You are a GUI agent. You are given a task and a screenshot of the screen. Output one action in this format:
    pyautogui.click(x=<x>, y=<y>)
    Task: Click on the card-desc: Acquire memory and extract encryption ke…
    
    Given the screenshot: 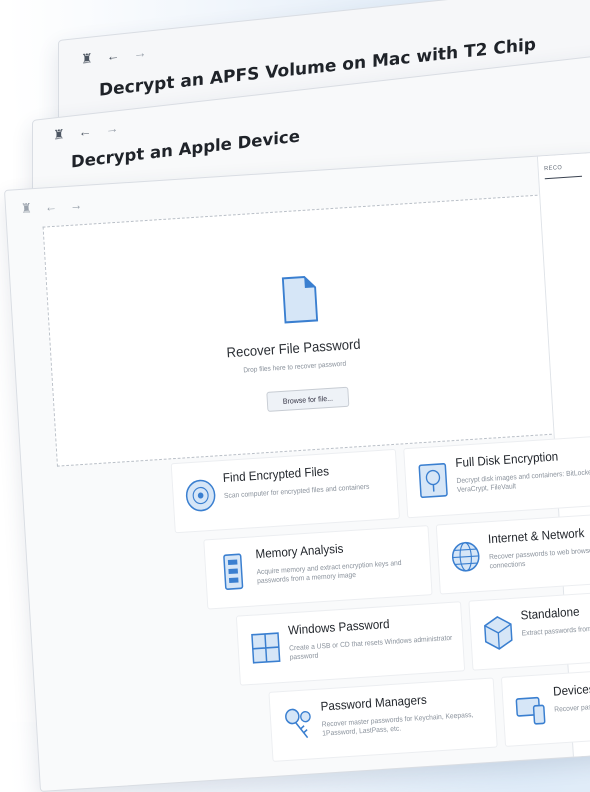 What is the action you would take?
    pyautogui.click(x=329, y=571)
    